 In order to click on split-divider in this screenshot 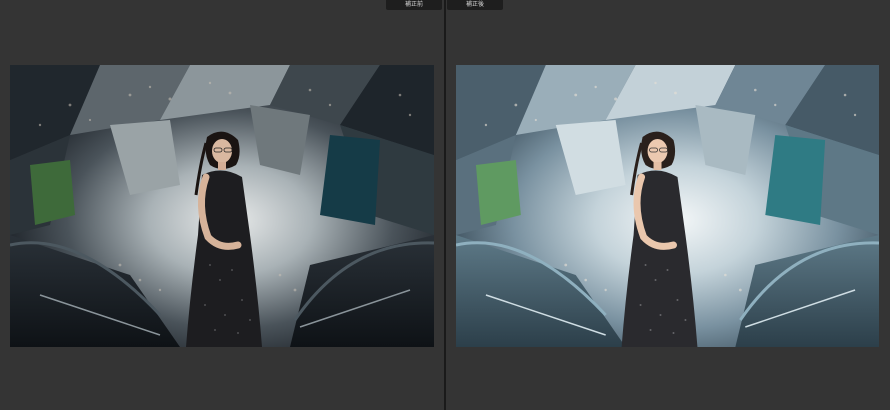, I will do `click(445, 205)`.